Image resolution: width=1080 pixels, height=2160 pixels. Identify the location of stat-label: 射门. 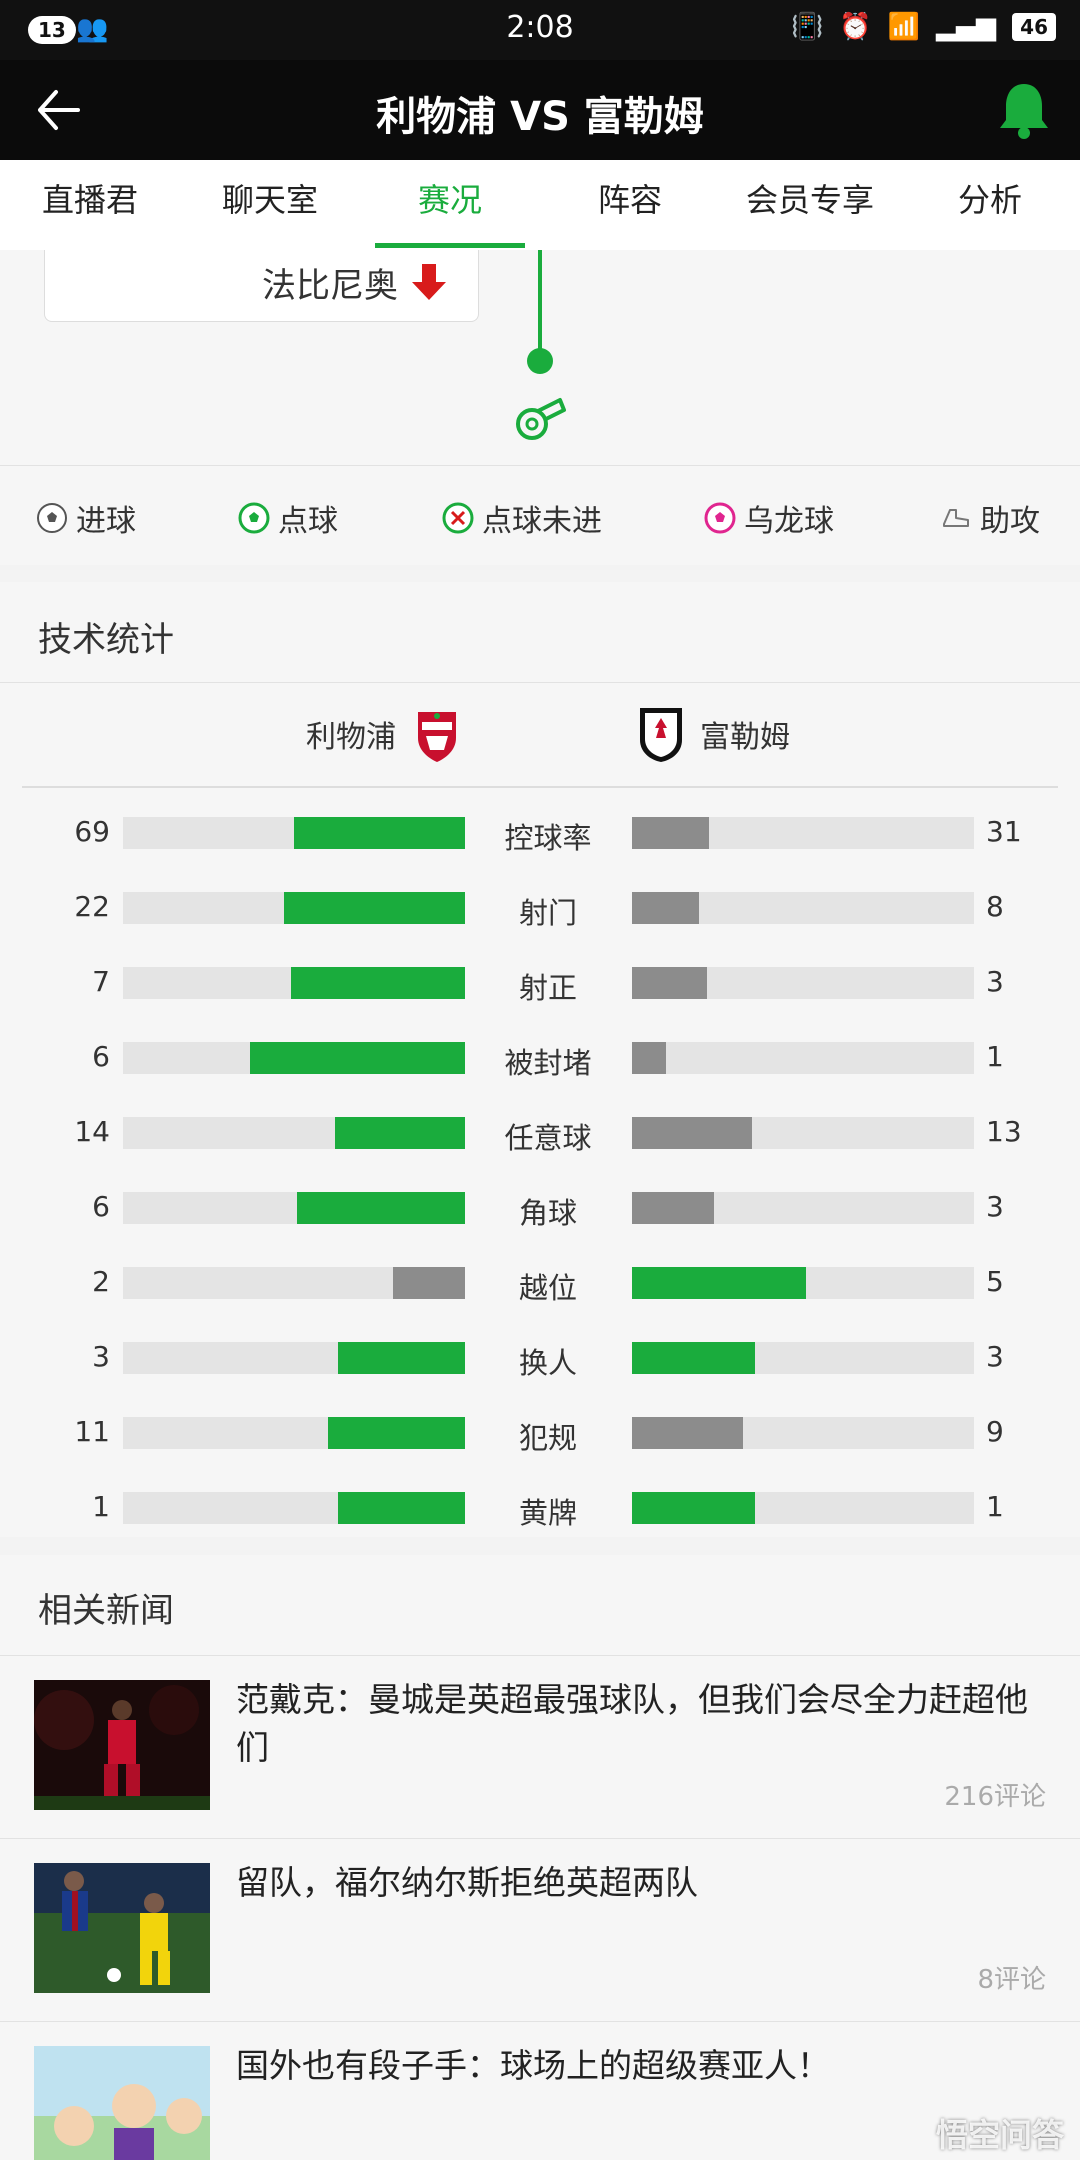
(547, 913).